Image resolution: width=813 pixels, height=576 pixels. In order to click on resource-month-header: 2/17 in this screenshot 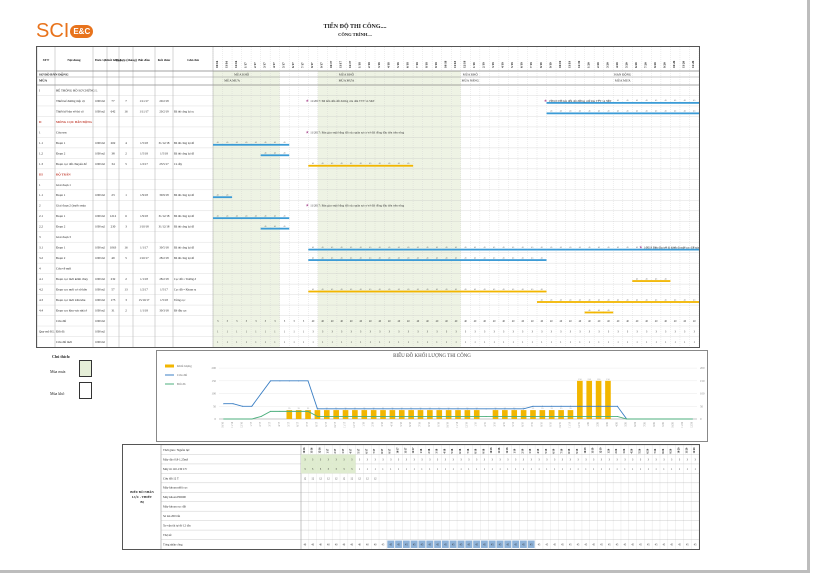, I will do `click(335, 450)`.